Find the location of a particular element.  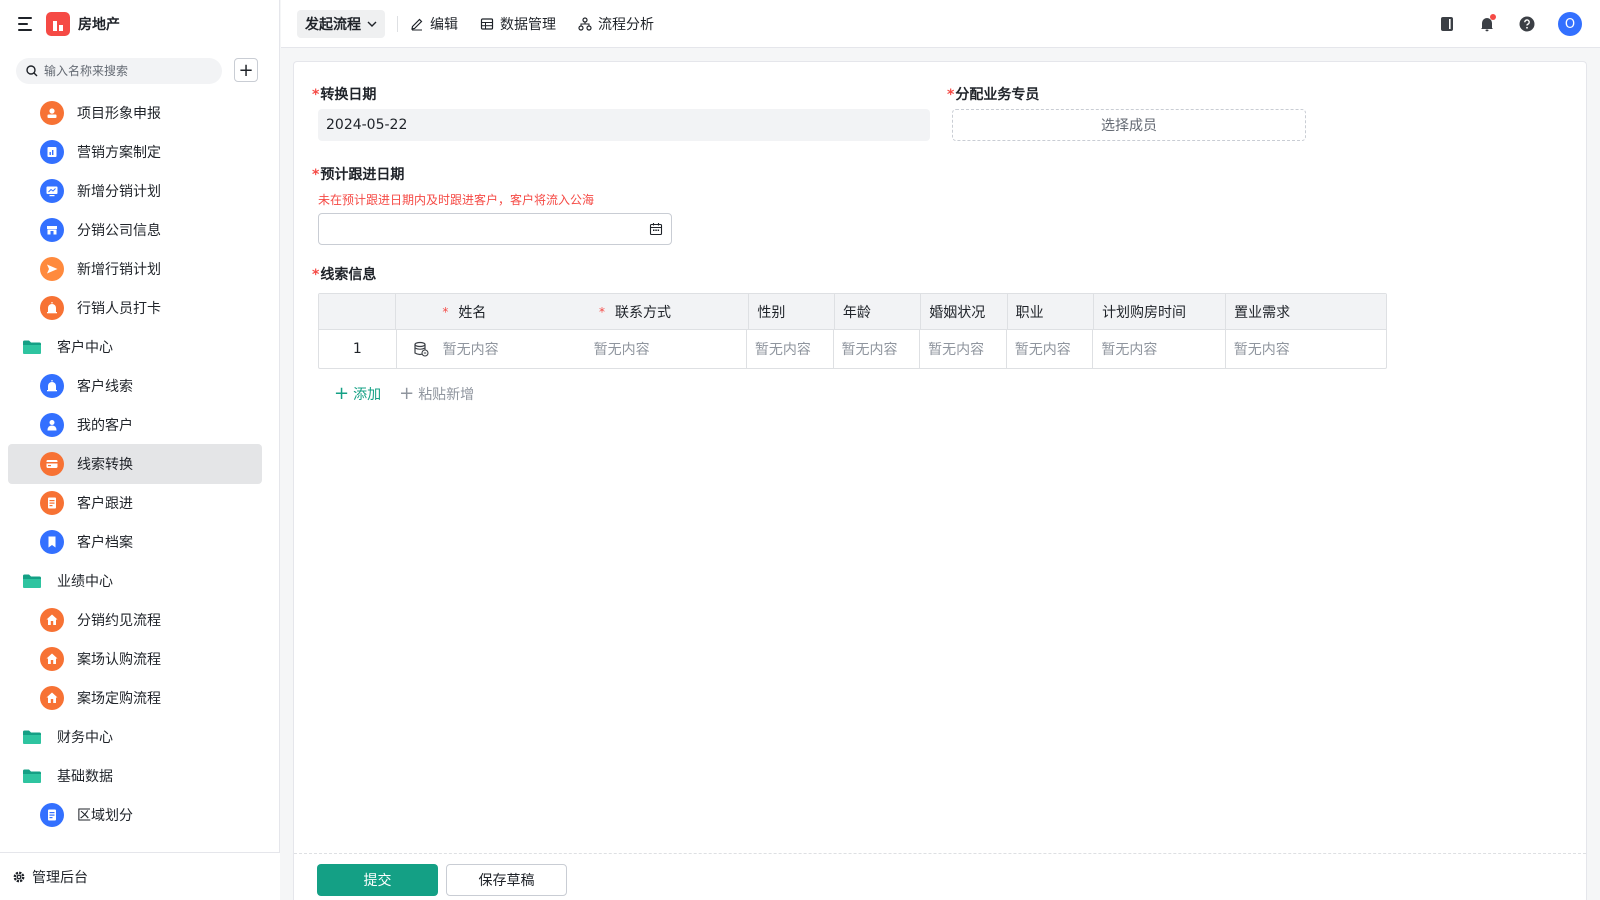

process-analysis-button: 流程分析 is located at coordinates (616, 24).